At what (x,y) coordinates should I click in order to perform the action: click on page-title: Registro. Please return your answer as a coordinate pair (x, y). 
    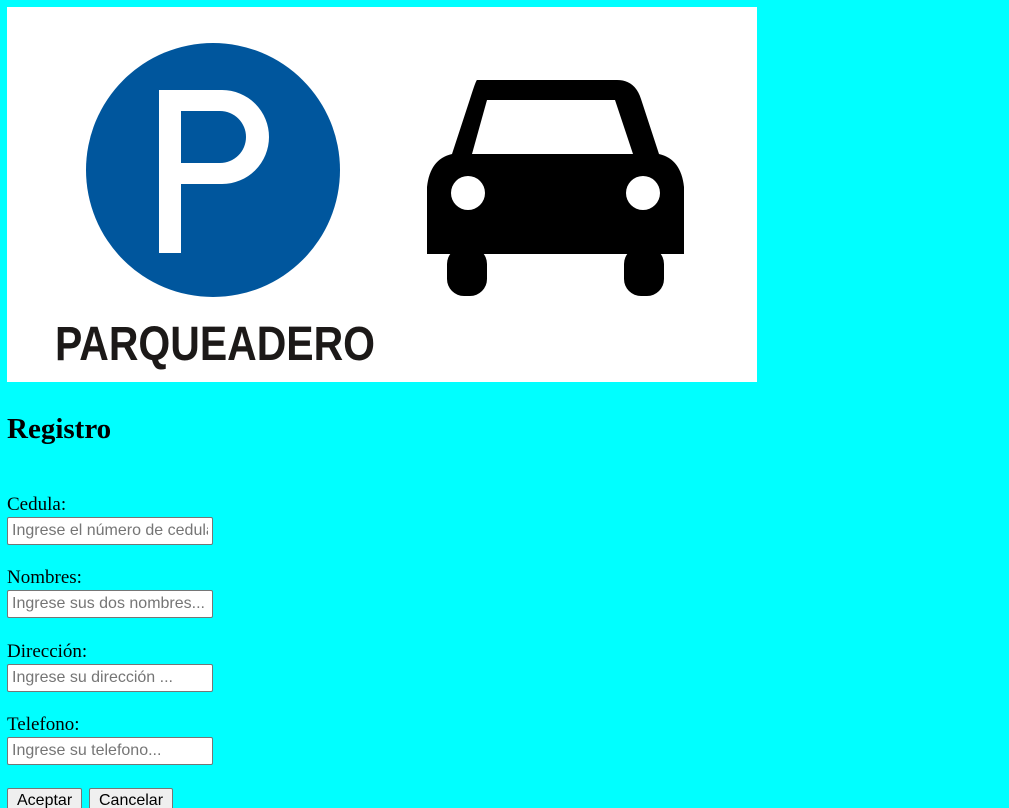
    Looking at the image, I should click on (59, 429).